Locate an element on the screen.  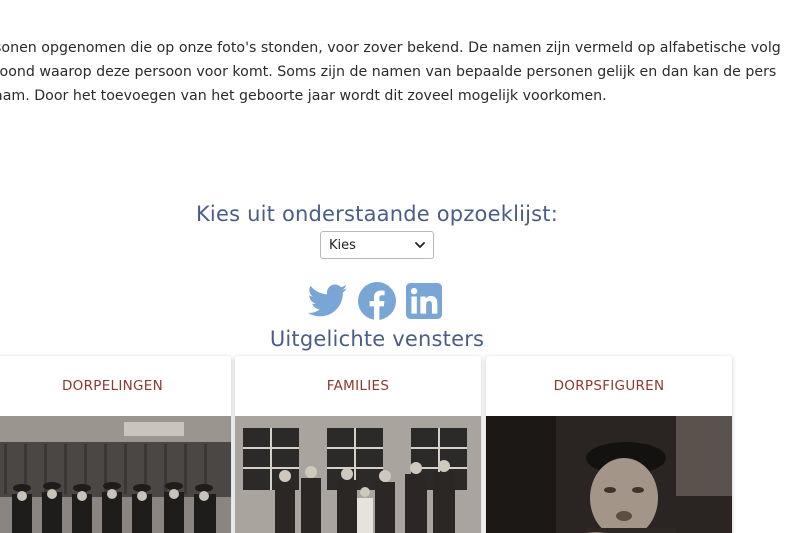
lookup-select-box: Kies is located at coordinates (377, 245).